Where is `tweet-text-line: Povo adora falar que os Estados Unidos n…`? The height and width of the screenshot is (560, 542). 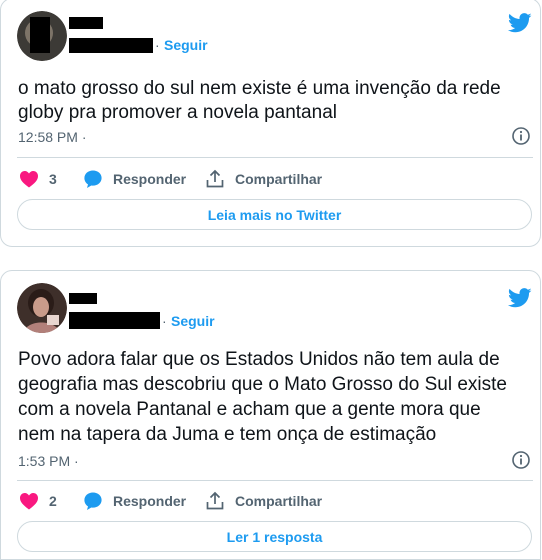
tweet-text-line: Povo adora falar que os Estados Unidos n… is located at coordinates (259, 359).